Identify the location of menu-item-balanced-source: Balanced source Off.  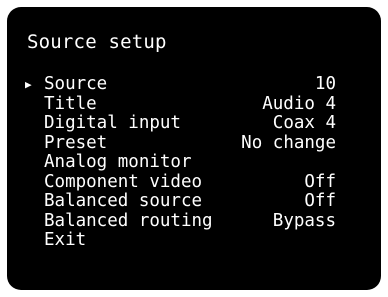
(194, 201).